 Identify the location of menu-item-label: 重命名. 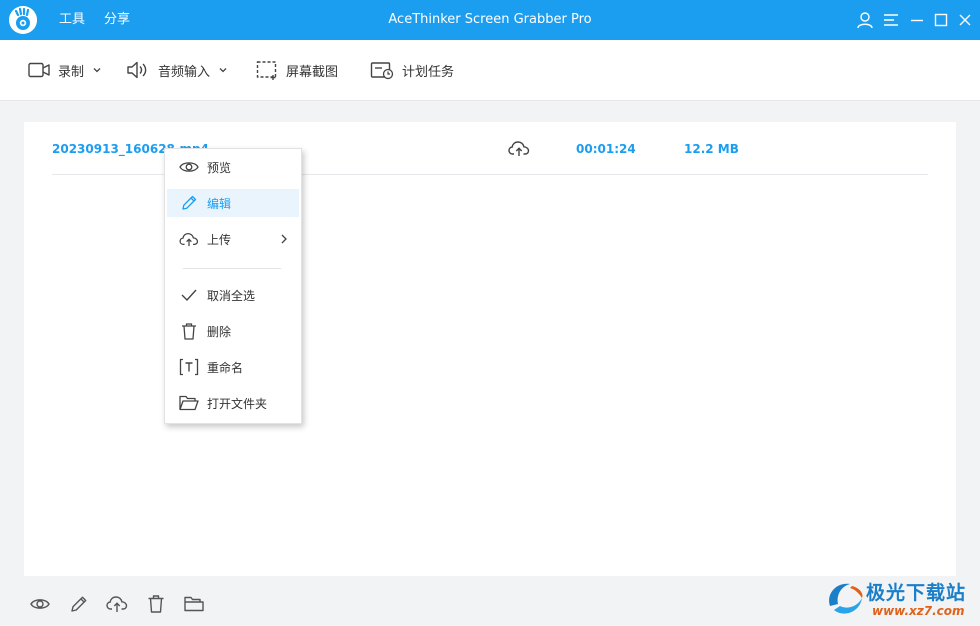
(225, 367).